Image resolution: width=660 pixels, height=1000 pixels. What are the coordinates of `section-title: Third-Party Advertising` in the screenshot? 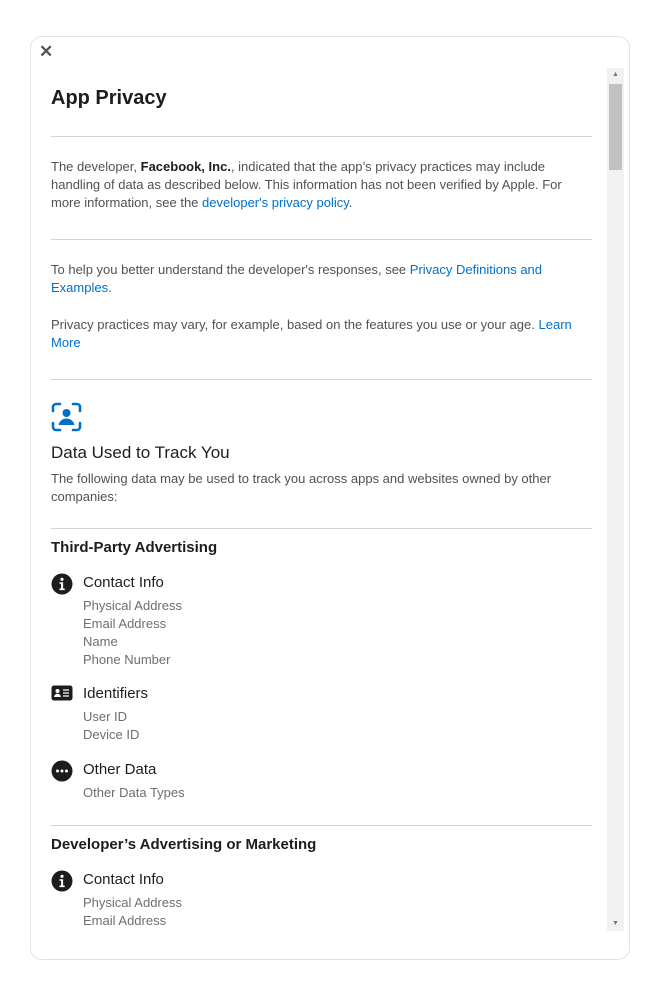 It's located at (134, 547).